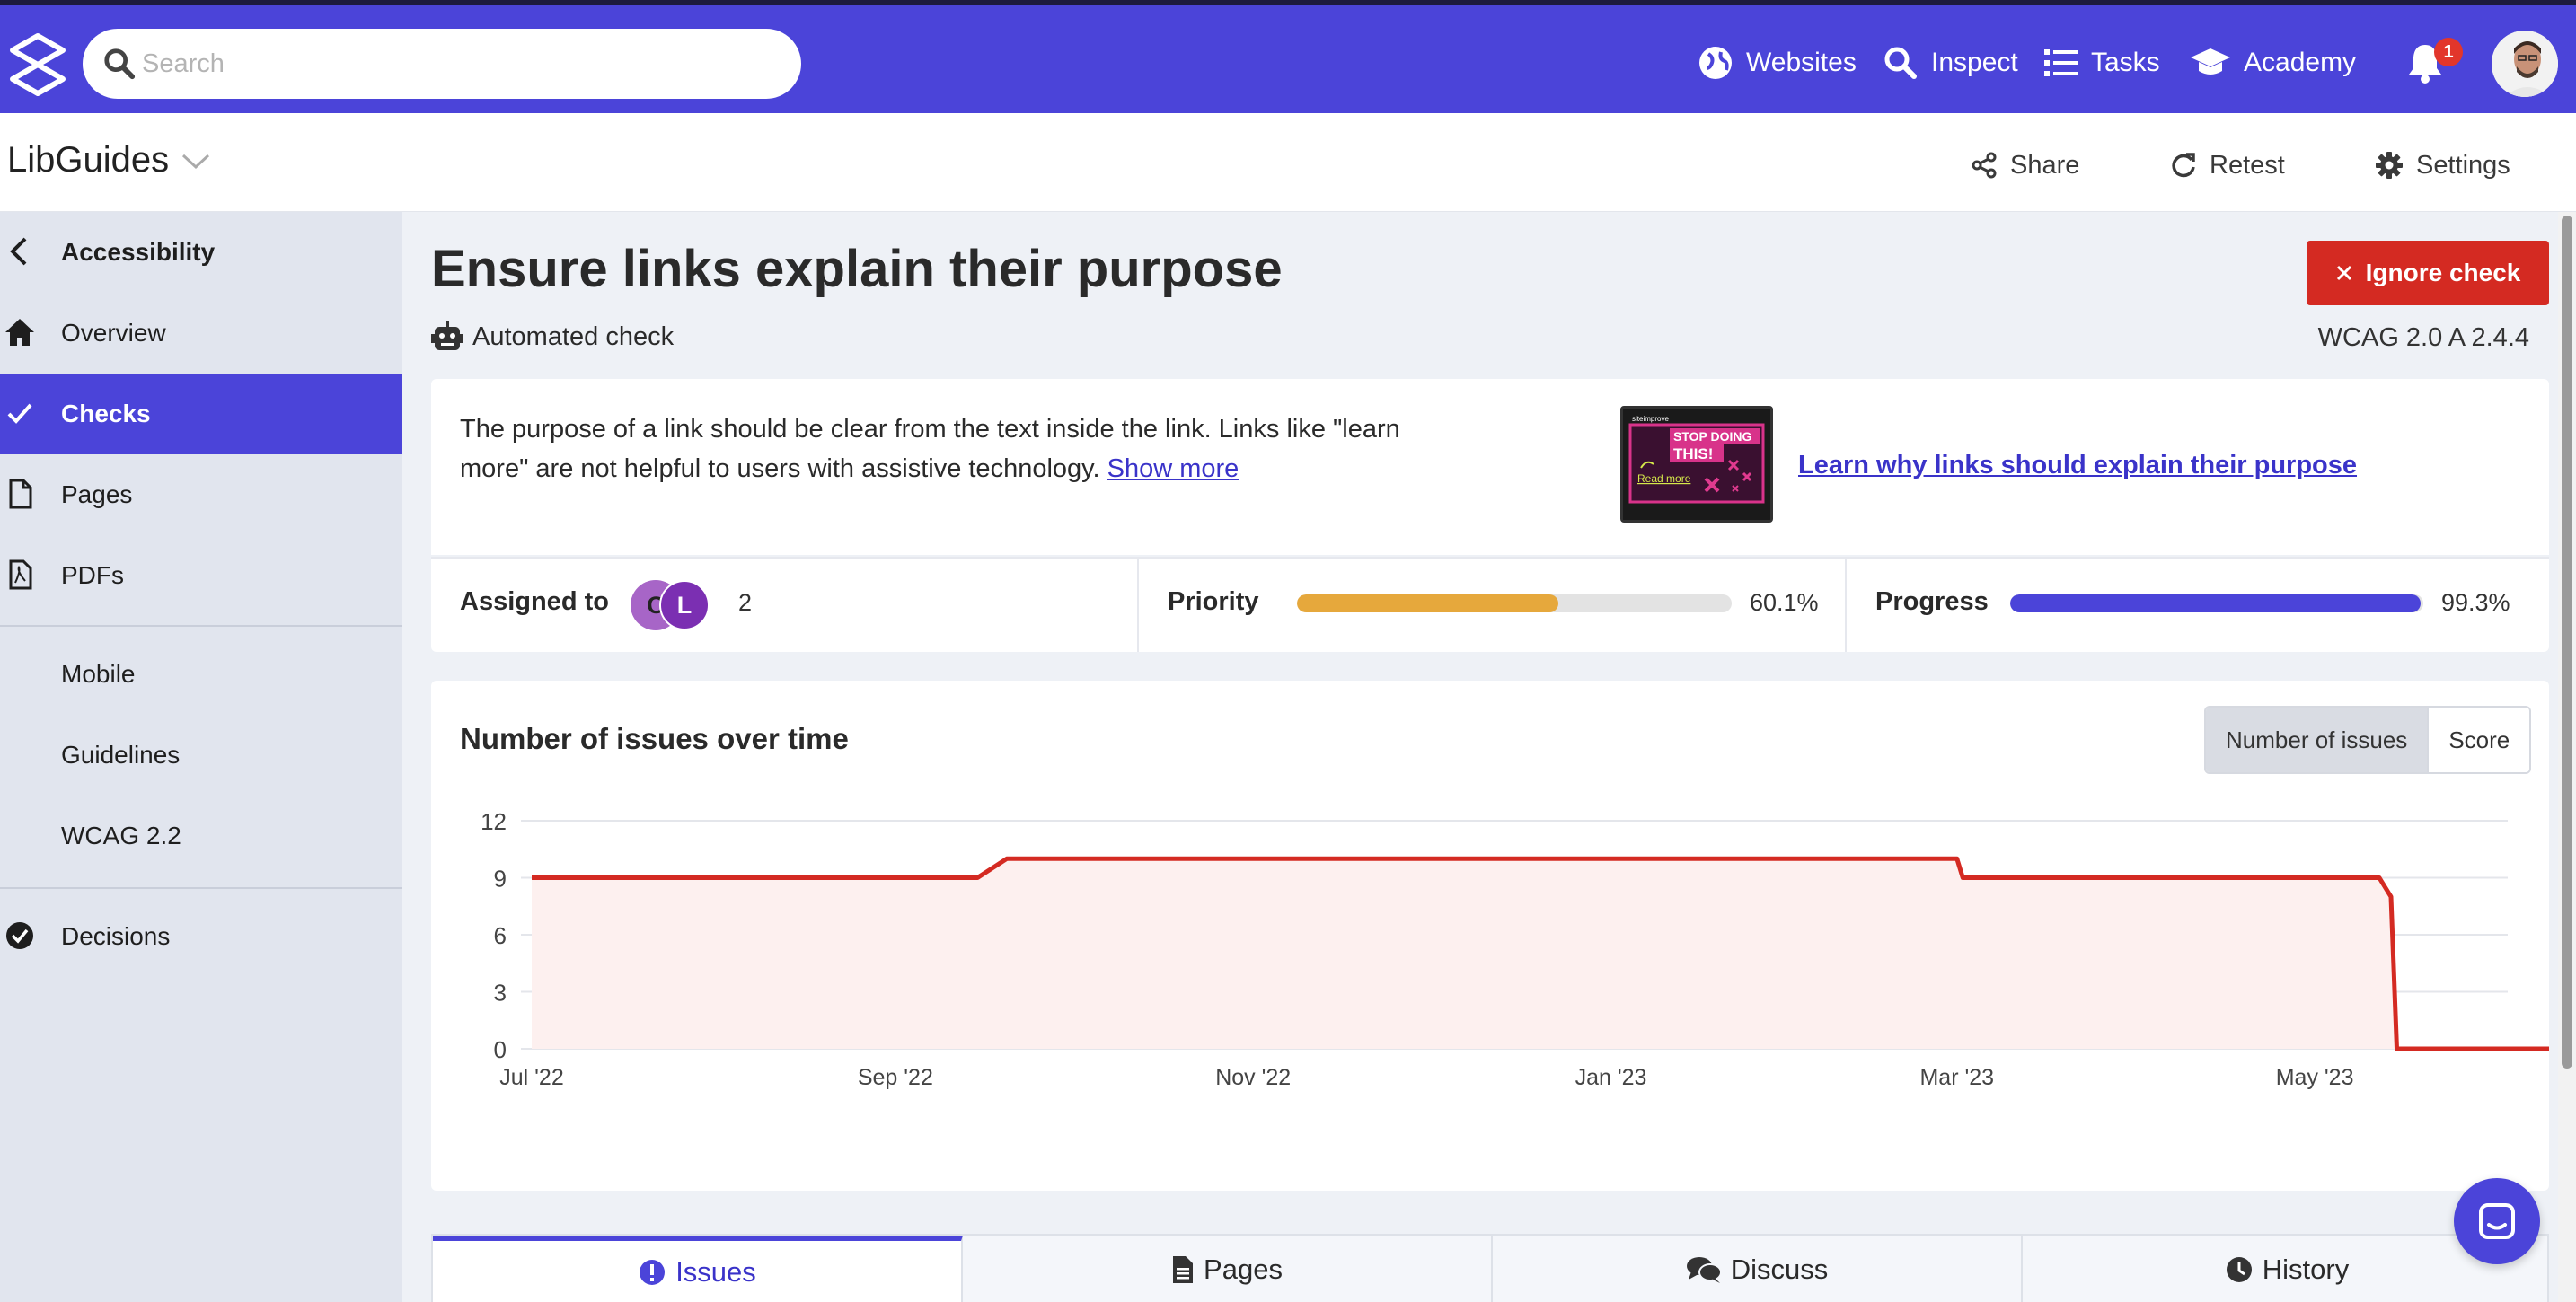  I want to click on retest-button: Retest, so click(2227, 165).